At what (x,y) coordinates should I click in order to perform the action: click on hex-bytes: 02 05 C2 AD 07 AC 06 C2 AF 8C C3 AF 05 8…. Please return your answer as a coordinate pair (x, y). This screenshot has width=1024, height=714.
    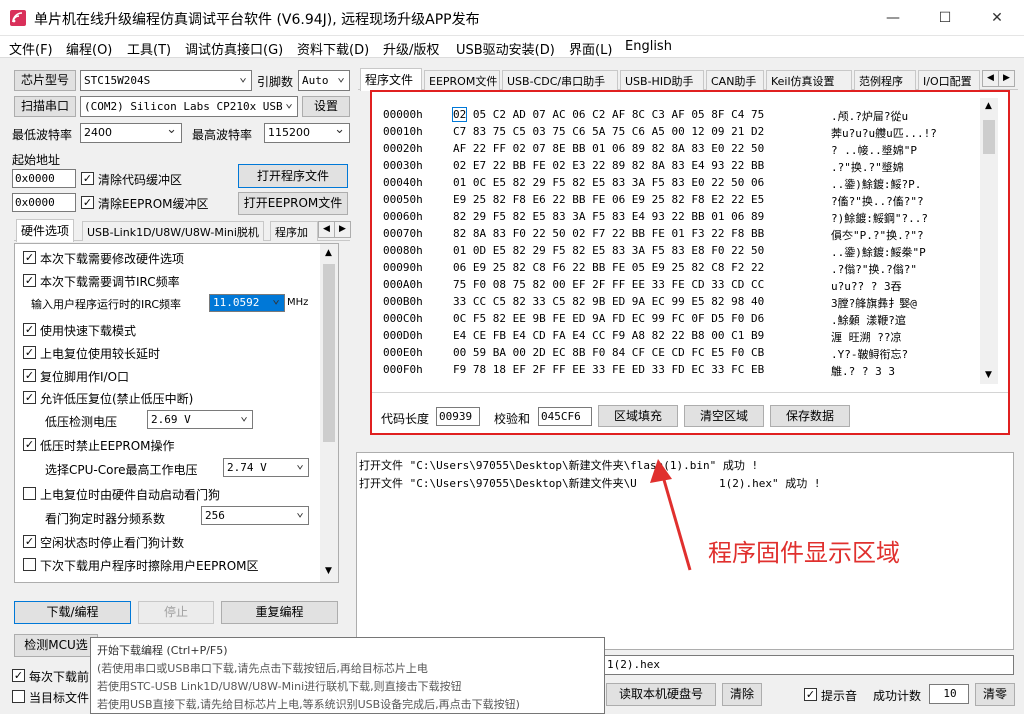
    Looking at the image, I should click on (607, 114).